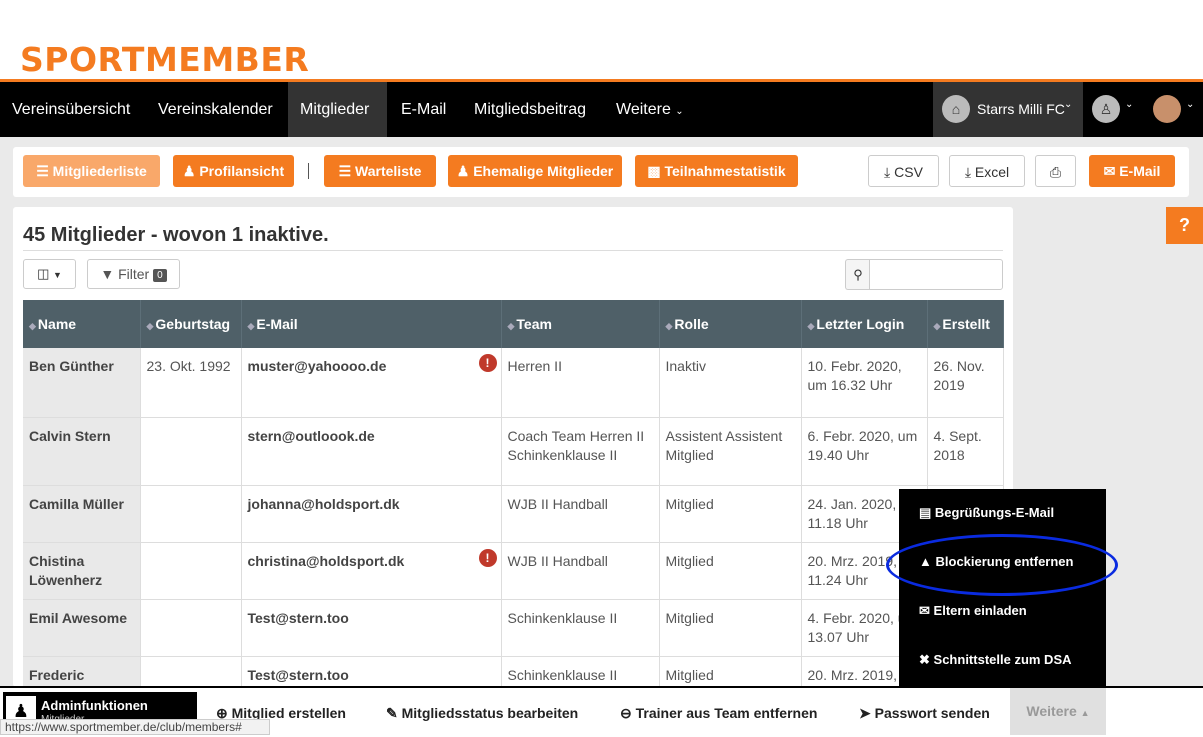 The height and width of the screenshot is (737, 1203). What do you see at coordinates (626, 713) in the screenshot?
I see `minus-circle-icon: ⊖` at bounding box center [626, 713].